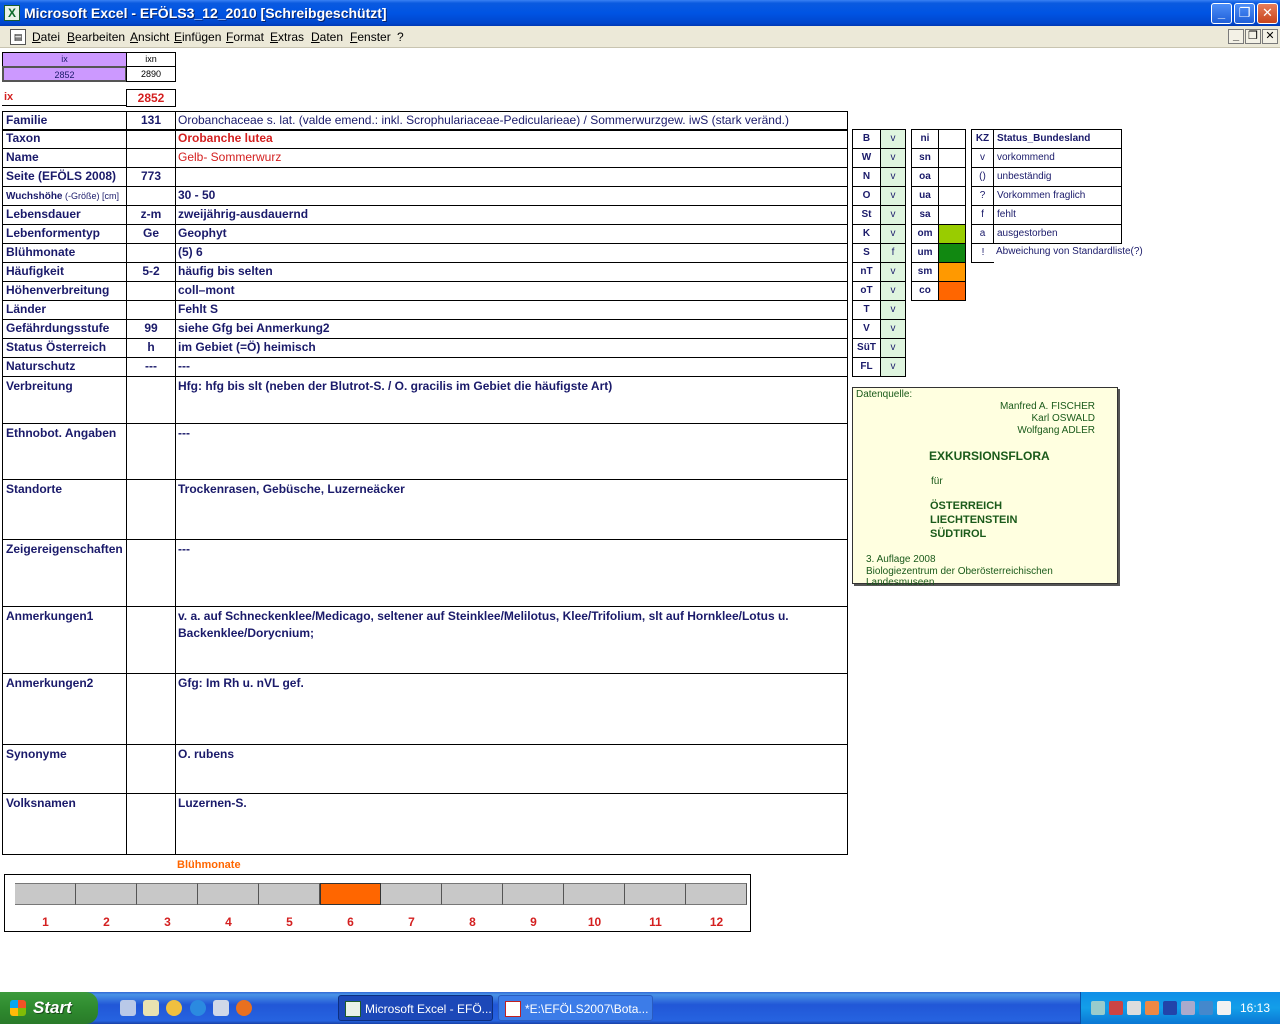 Image resolution: width=1280 pixels, height=1024 pixels. Describe the element at coordinates (151, 177) in the screenshot. I see `row-code: 773` at that location.